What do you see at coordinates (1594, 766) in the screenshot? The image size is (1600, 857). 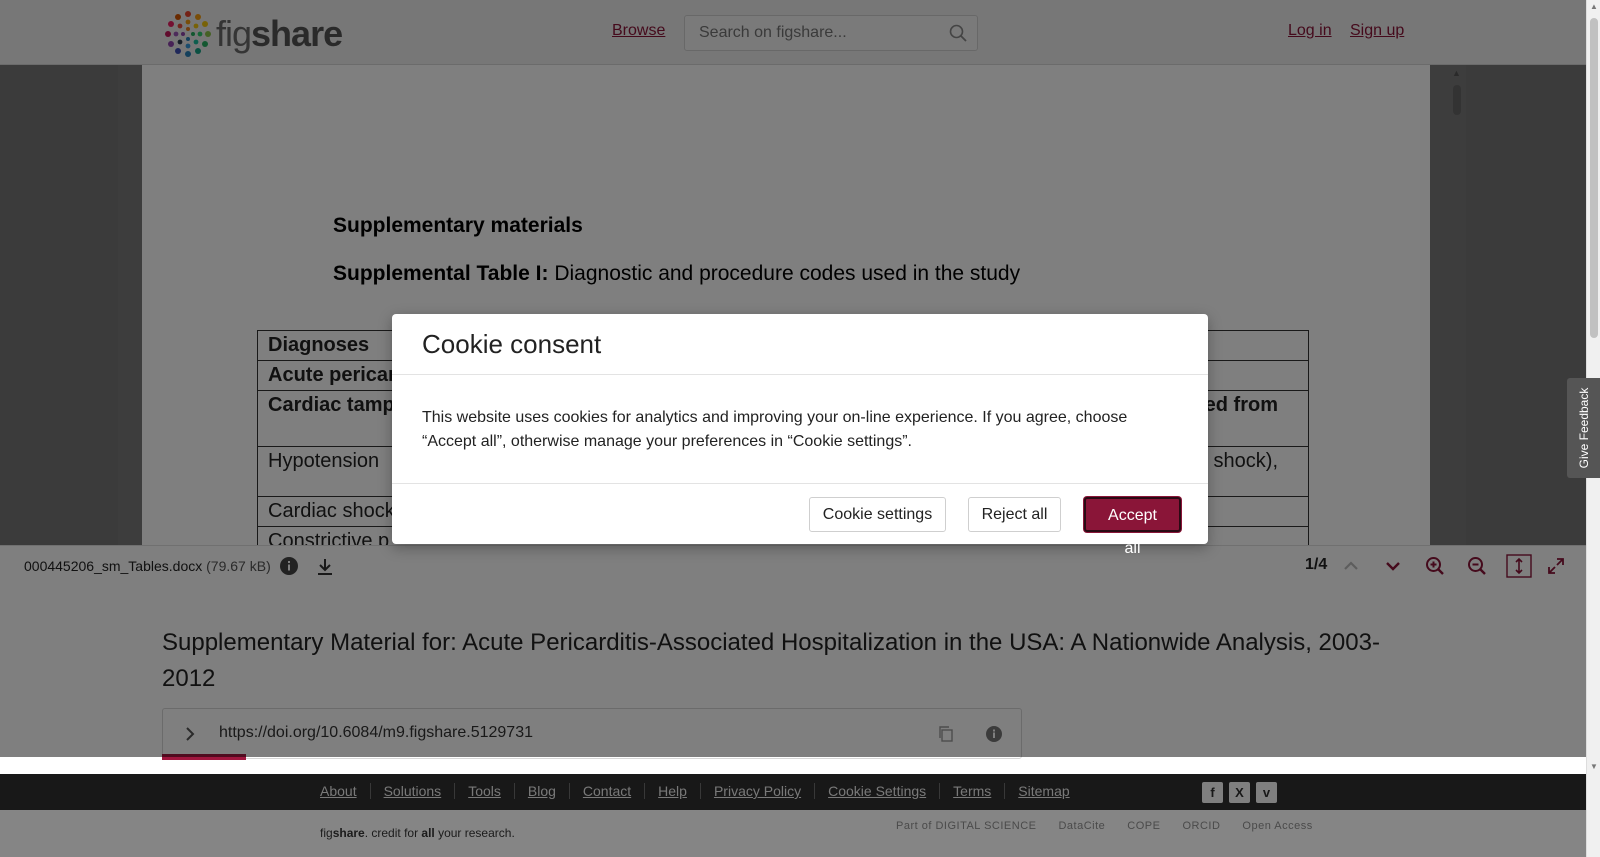 I see `page-scroll-down-icon: ▼` at bounding box center [1594, 766].